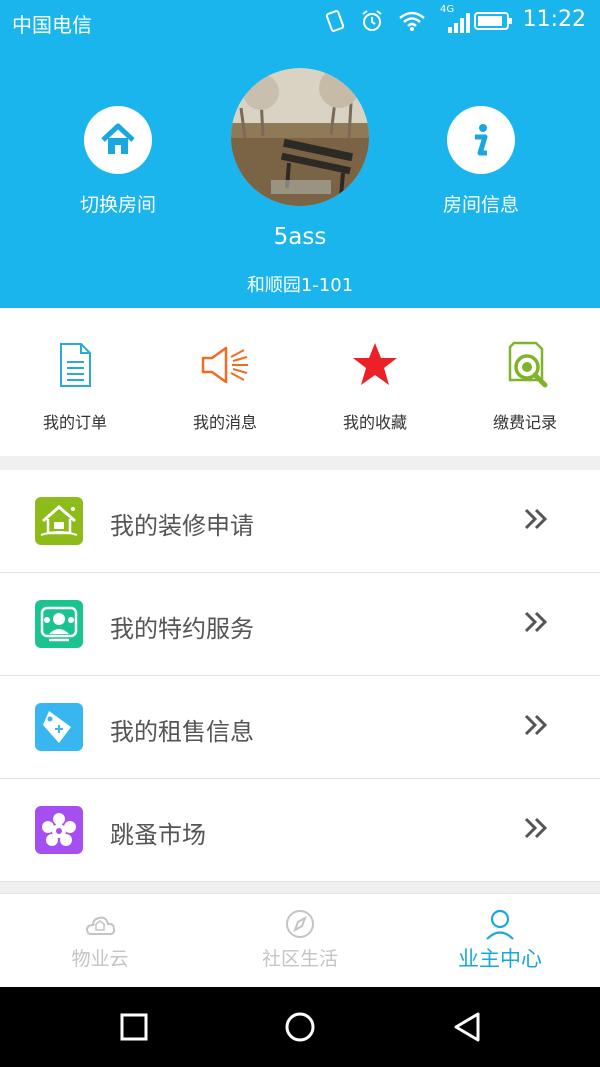  What do you see at coordinates (500, 941) in the screenshot?
I see `tab-owner-center: 业主中心` at bounding box center [500, 941].